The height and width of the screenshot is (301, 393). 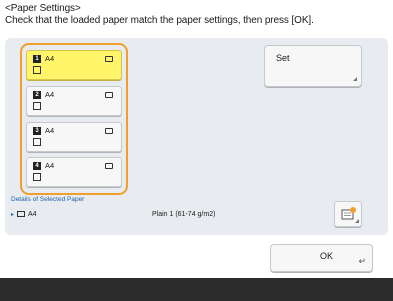 What do you see at coordinates (196, 289) in the screenshot?
I see `footer-bar` at bounding box center [196, 289].